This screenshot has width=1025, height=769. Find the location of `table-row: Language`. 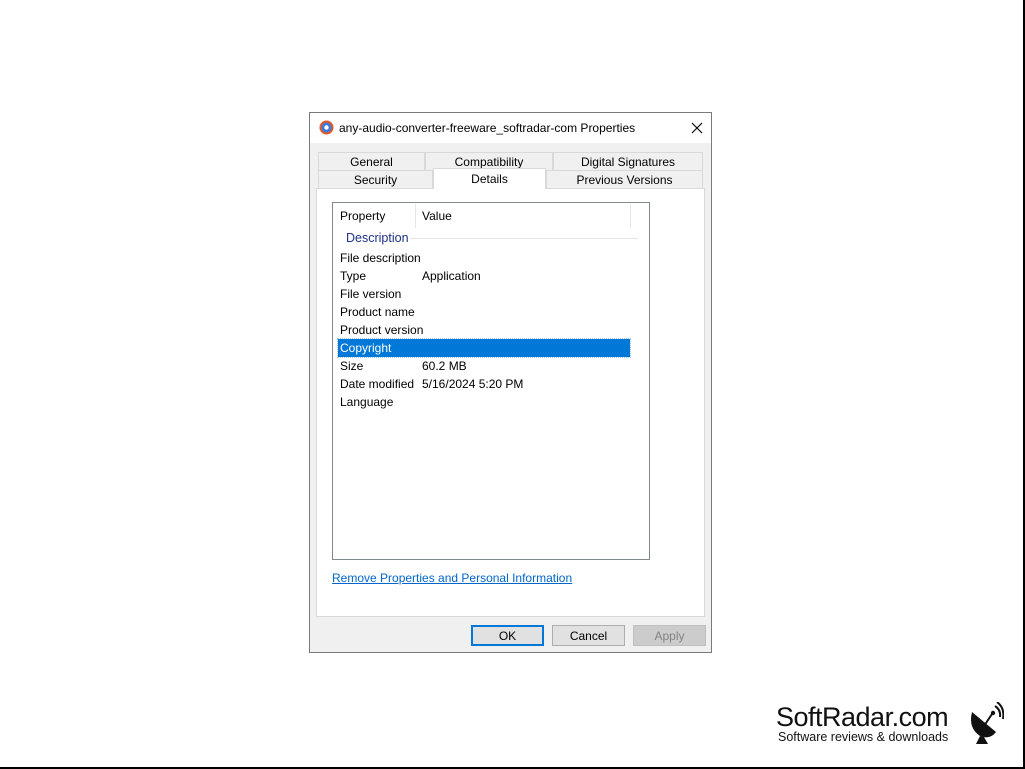

table-row: Language is located at coordinates (484, 402).